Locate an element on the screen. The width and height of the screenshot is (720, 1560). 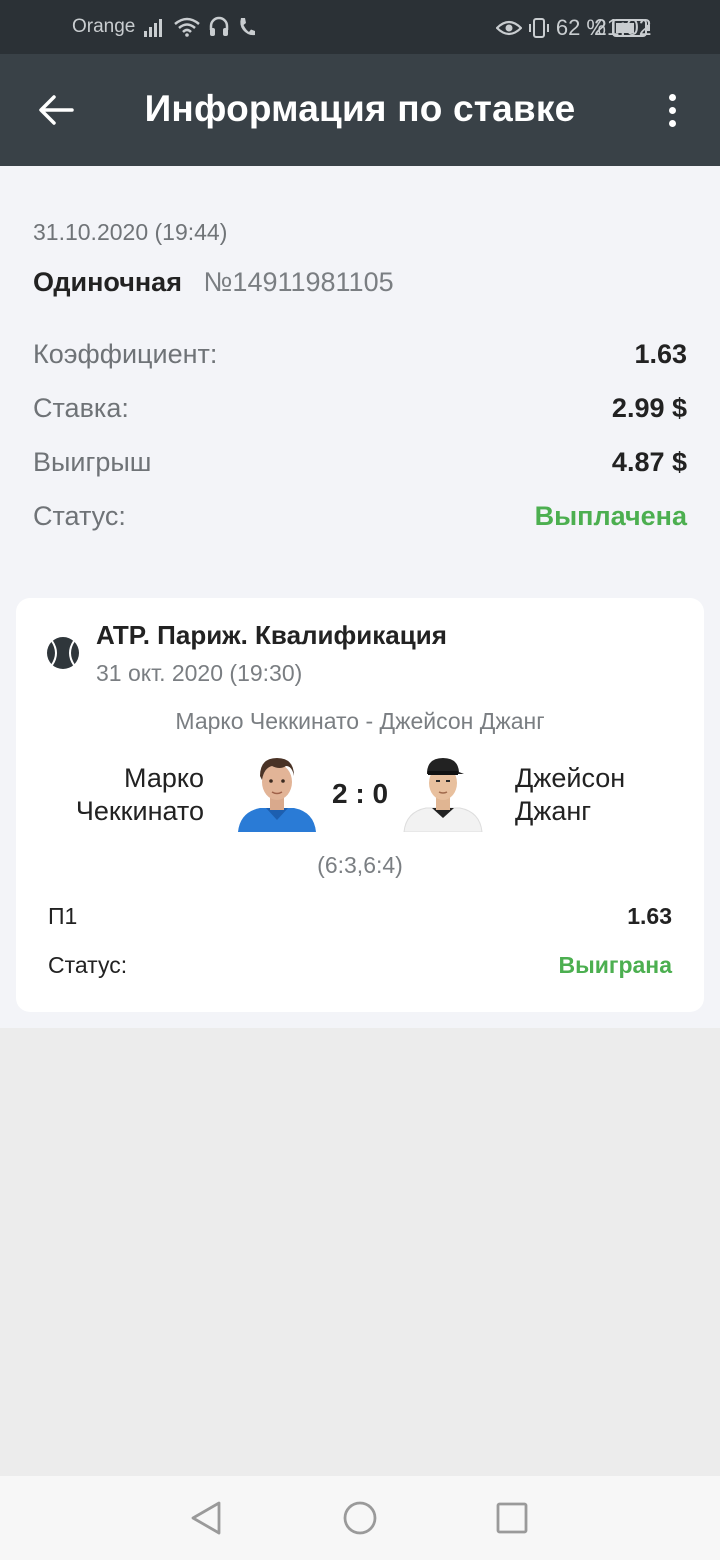
bet-status-row: Статус: Выплачена is located at coordinates (360, 516).